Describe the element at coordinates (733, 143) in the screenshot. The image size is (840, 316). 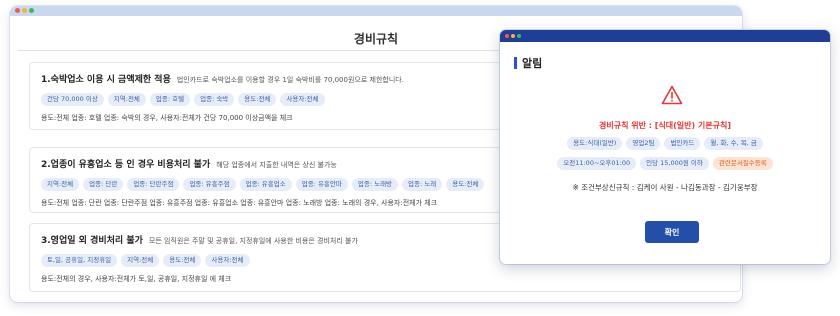
I see `condition-chip: 월, 화, 수, 목, 금` at that location.